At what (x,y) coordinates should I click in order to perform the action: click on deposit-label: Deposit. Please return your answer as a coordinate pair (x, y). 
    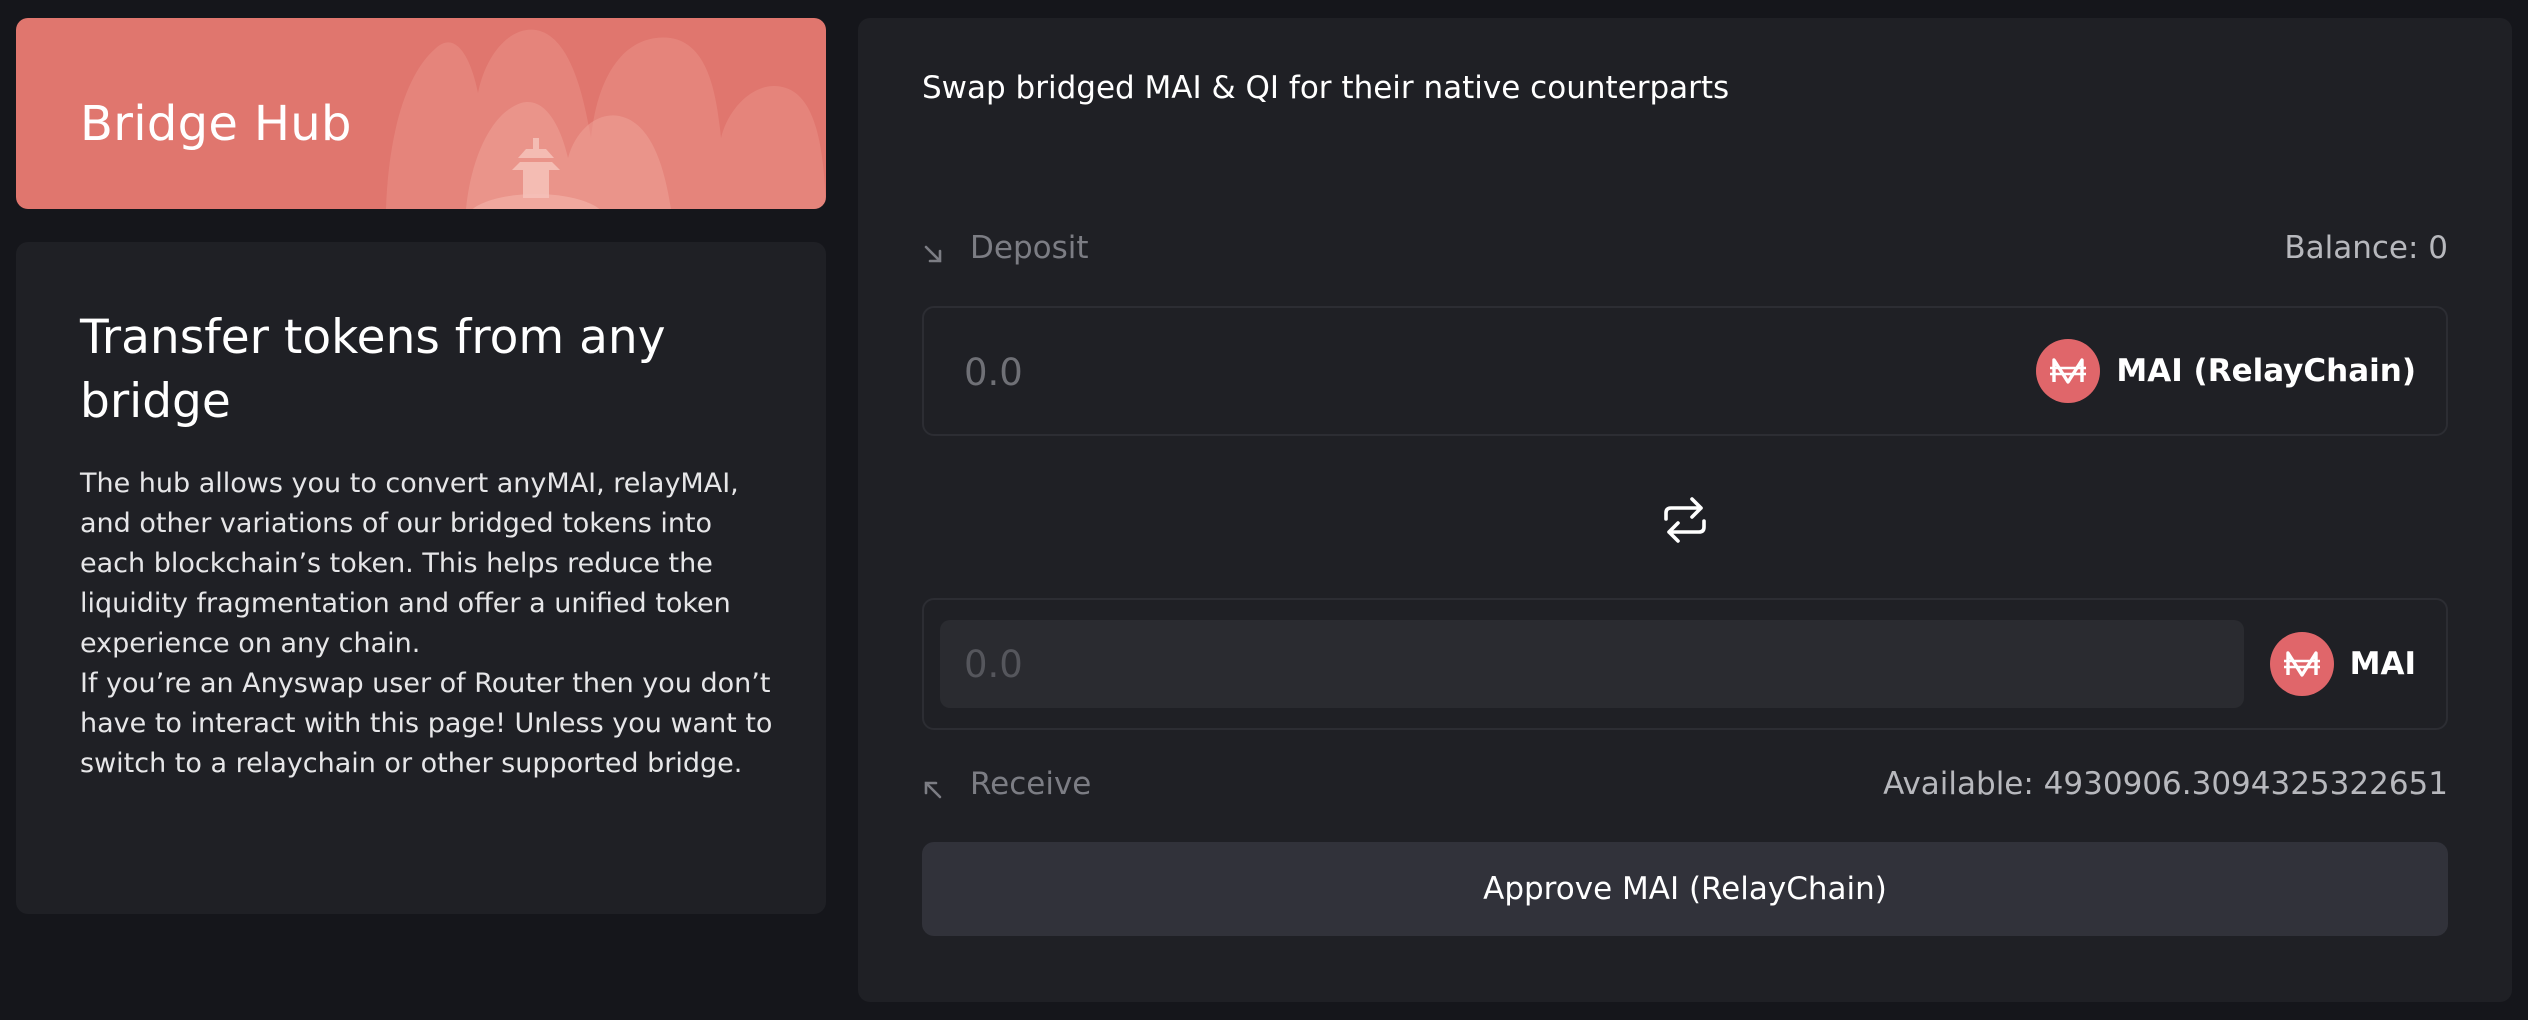
    Looking at the image, I should click on (1005, 248).